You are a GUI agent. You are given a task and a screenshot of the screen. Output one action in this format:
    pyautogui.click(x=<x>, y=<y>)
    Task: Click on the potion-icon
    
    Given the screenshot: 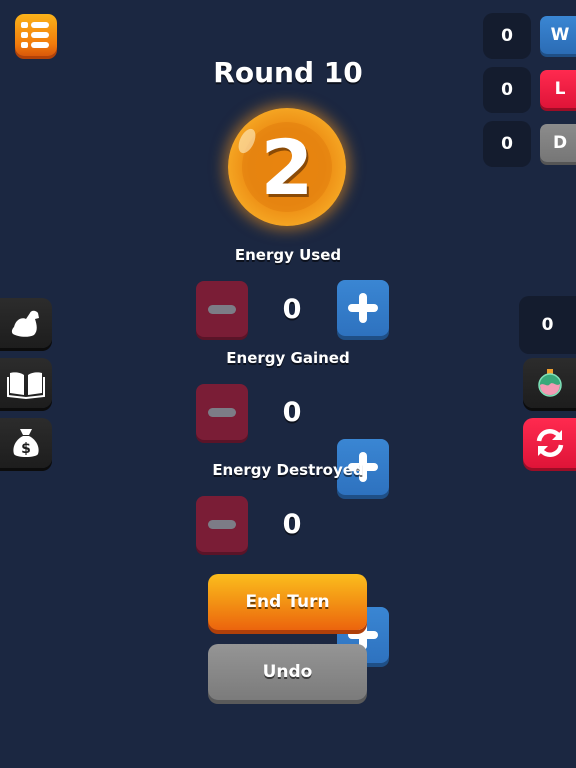 What is the action you would take?
    pyautogui.click(x=549, y=383)
    